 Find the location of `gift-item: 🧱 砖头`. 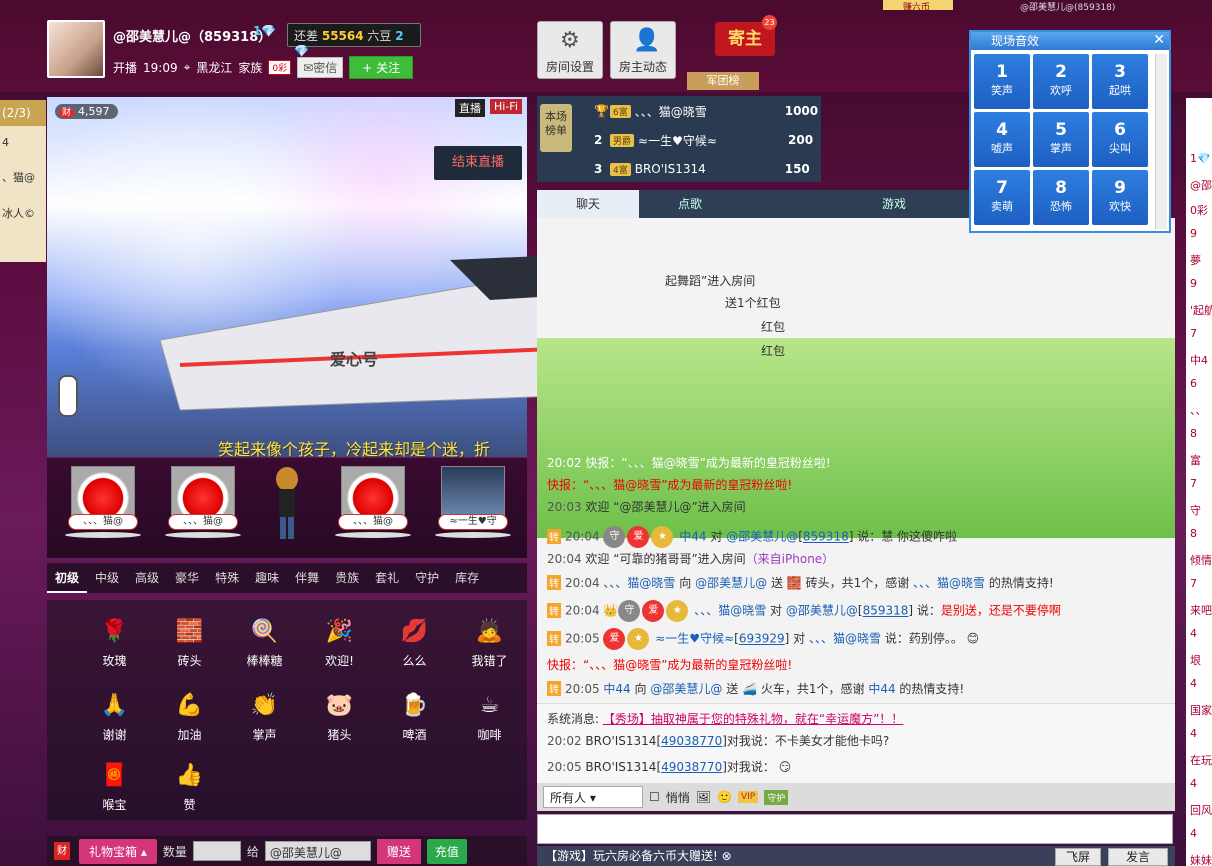

gift-item: 🧱 砖头 is located at coordinates (189, 640).